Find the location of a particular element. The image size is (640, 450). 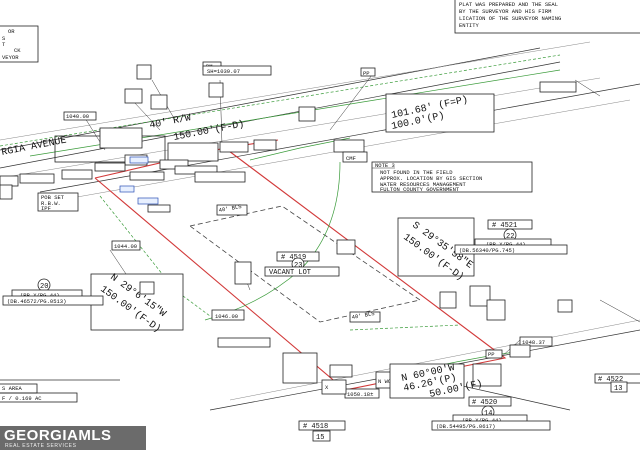

svg-text: VEYOR is located at coordinates (10, 57).